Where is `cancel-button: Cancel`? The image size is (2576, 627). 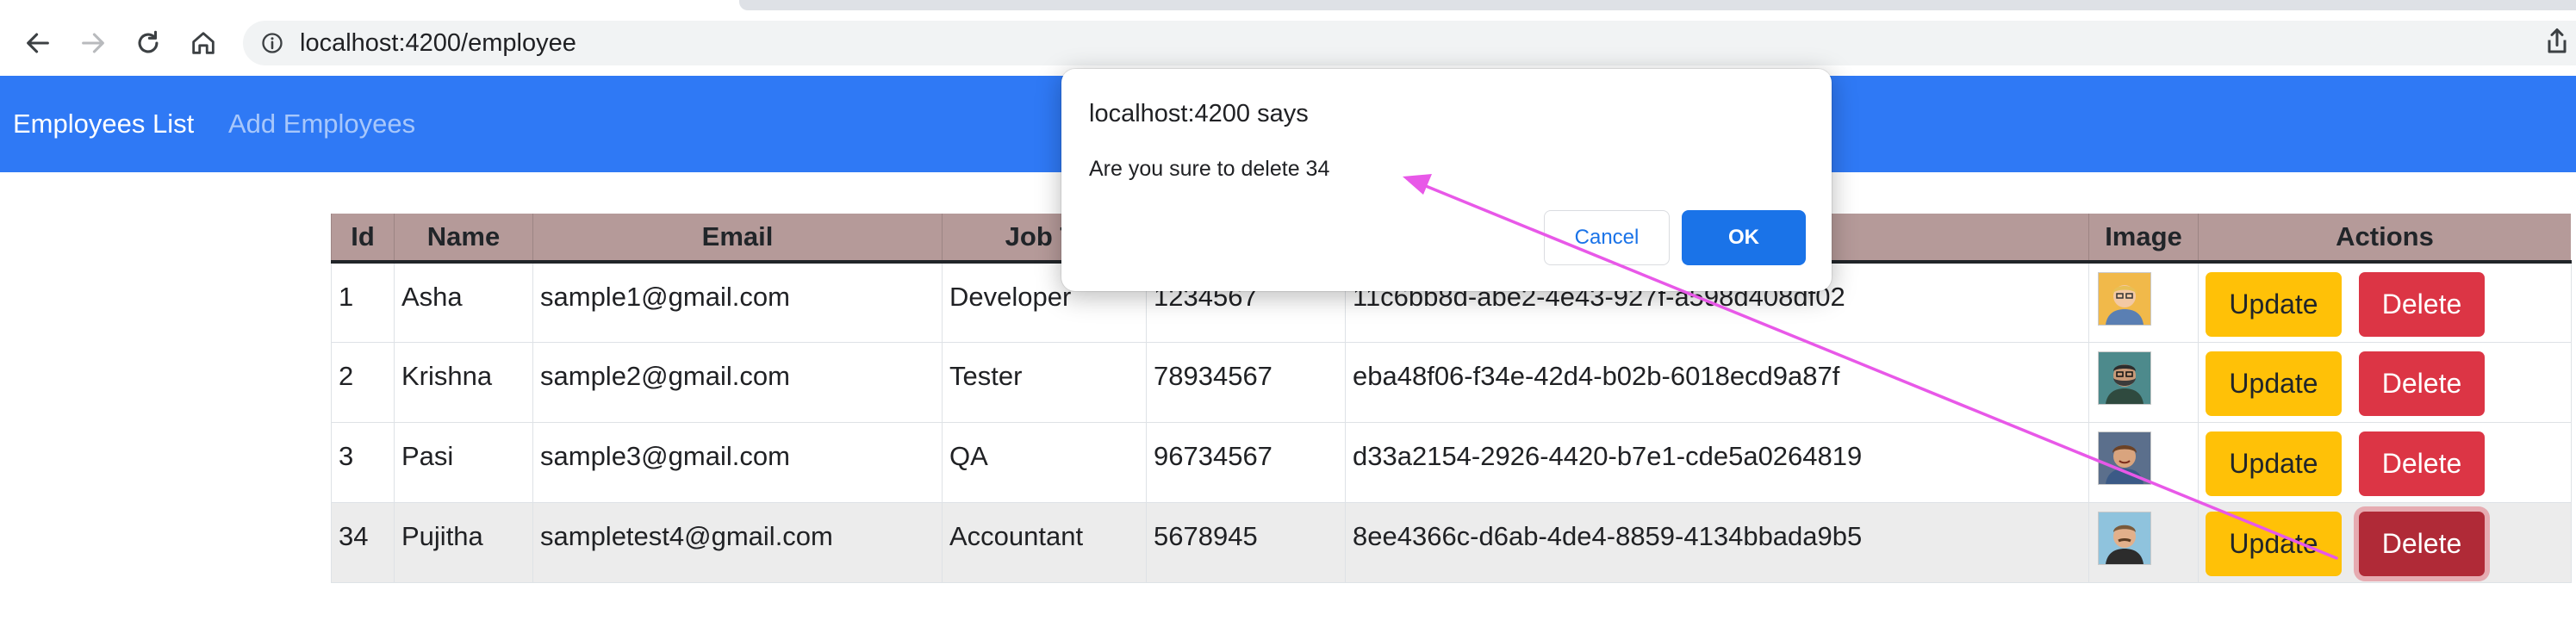
cancel-button: Cancel is located at coordinates (1607, 237).